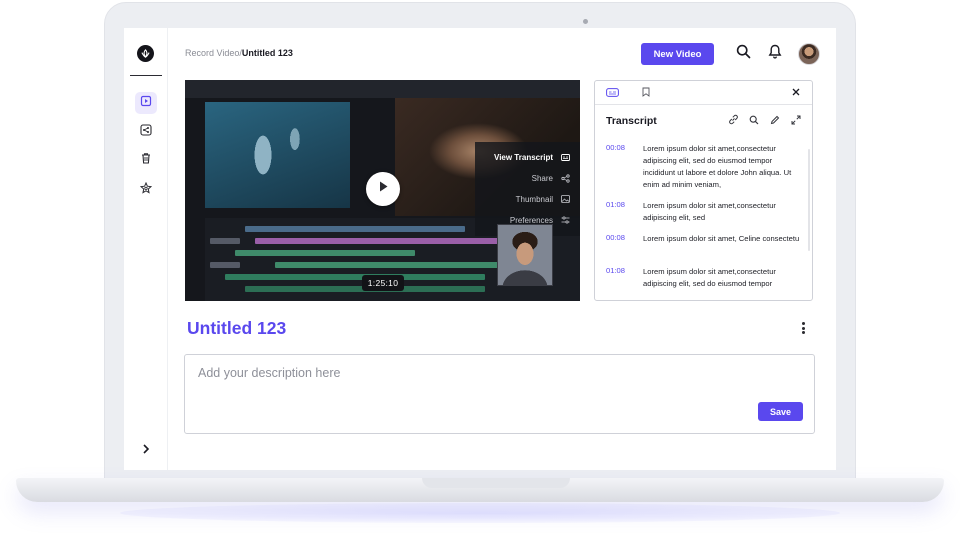  What do you see at coordinates (145, 53) in the screenshot?
I see `app-logo` at bounding box center [145, 53].